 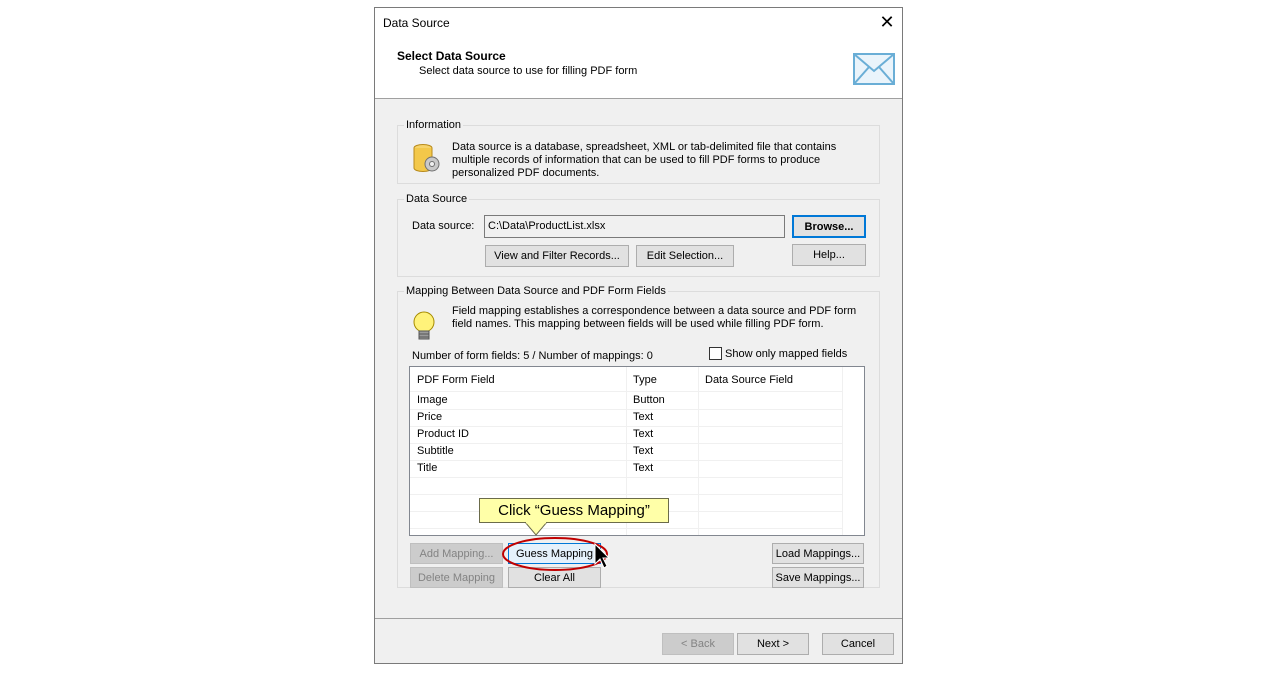 What do you see at coordinates (456, 577) in the screenshot?
I see `delete-mapping-button: Delete Mapping` at bounding box center [456, 577].